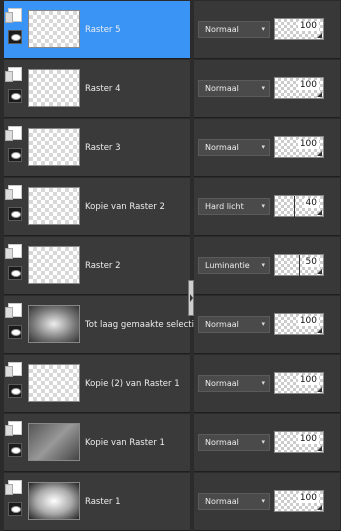  What do you see at coordinates (299, 206) in the screenshot?
I see `opacity-slider: 40` at bounding box center [299, 206].